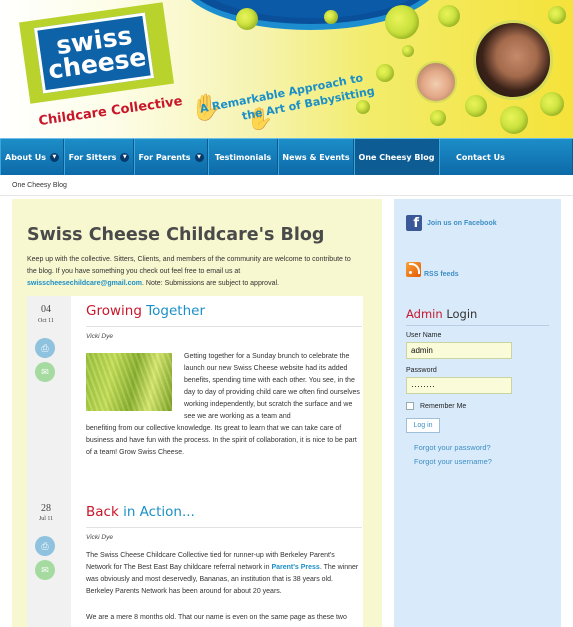  I want to click on nav-label: Contact Us, so click(480, 157).